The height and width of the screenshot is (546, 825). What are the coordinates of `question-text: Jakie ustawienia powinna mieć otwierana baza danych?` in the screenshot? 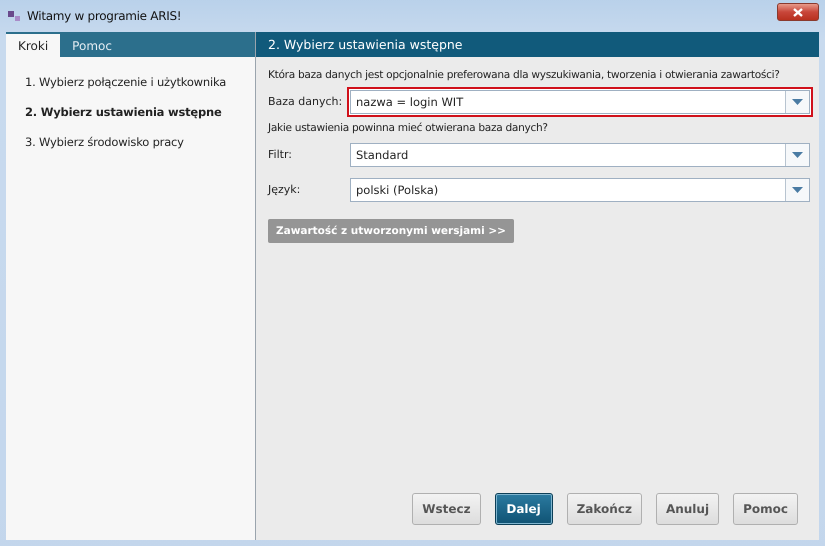 It's located at (408, 128).